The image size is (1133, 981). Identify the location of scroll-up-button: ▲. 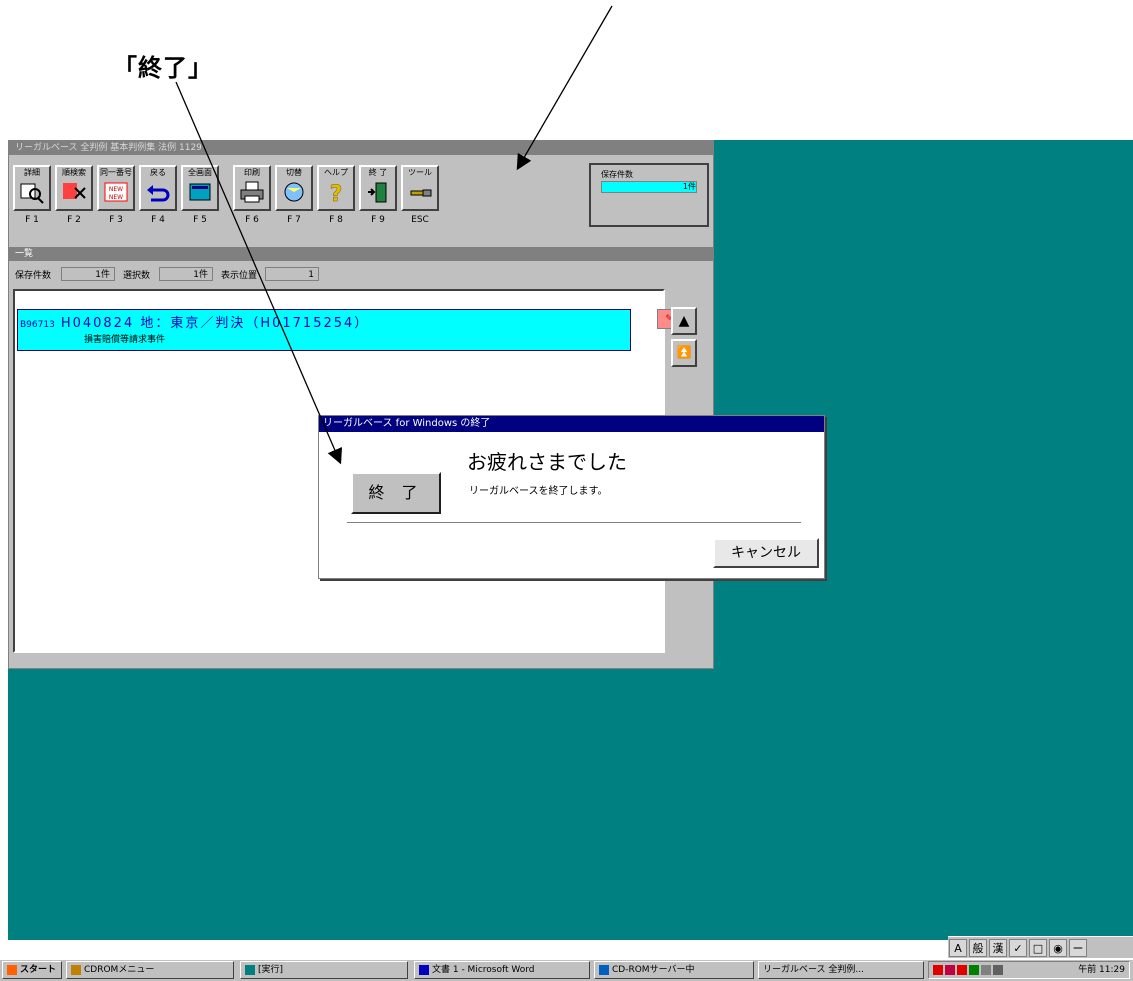
(684, 321).